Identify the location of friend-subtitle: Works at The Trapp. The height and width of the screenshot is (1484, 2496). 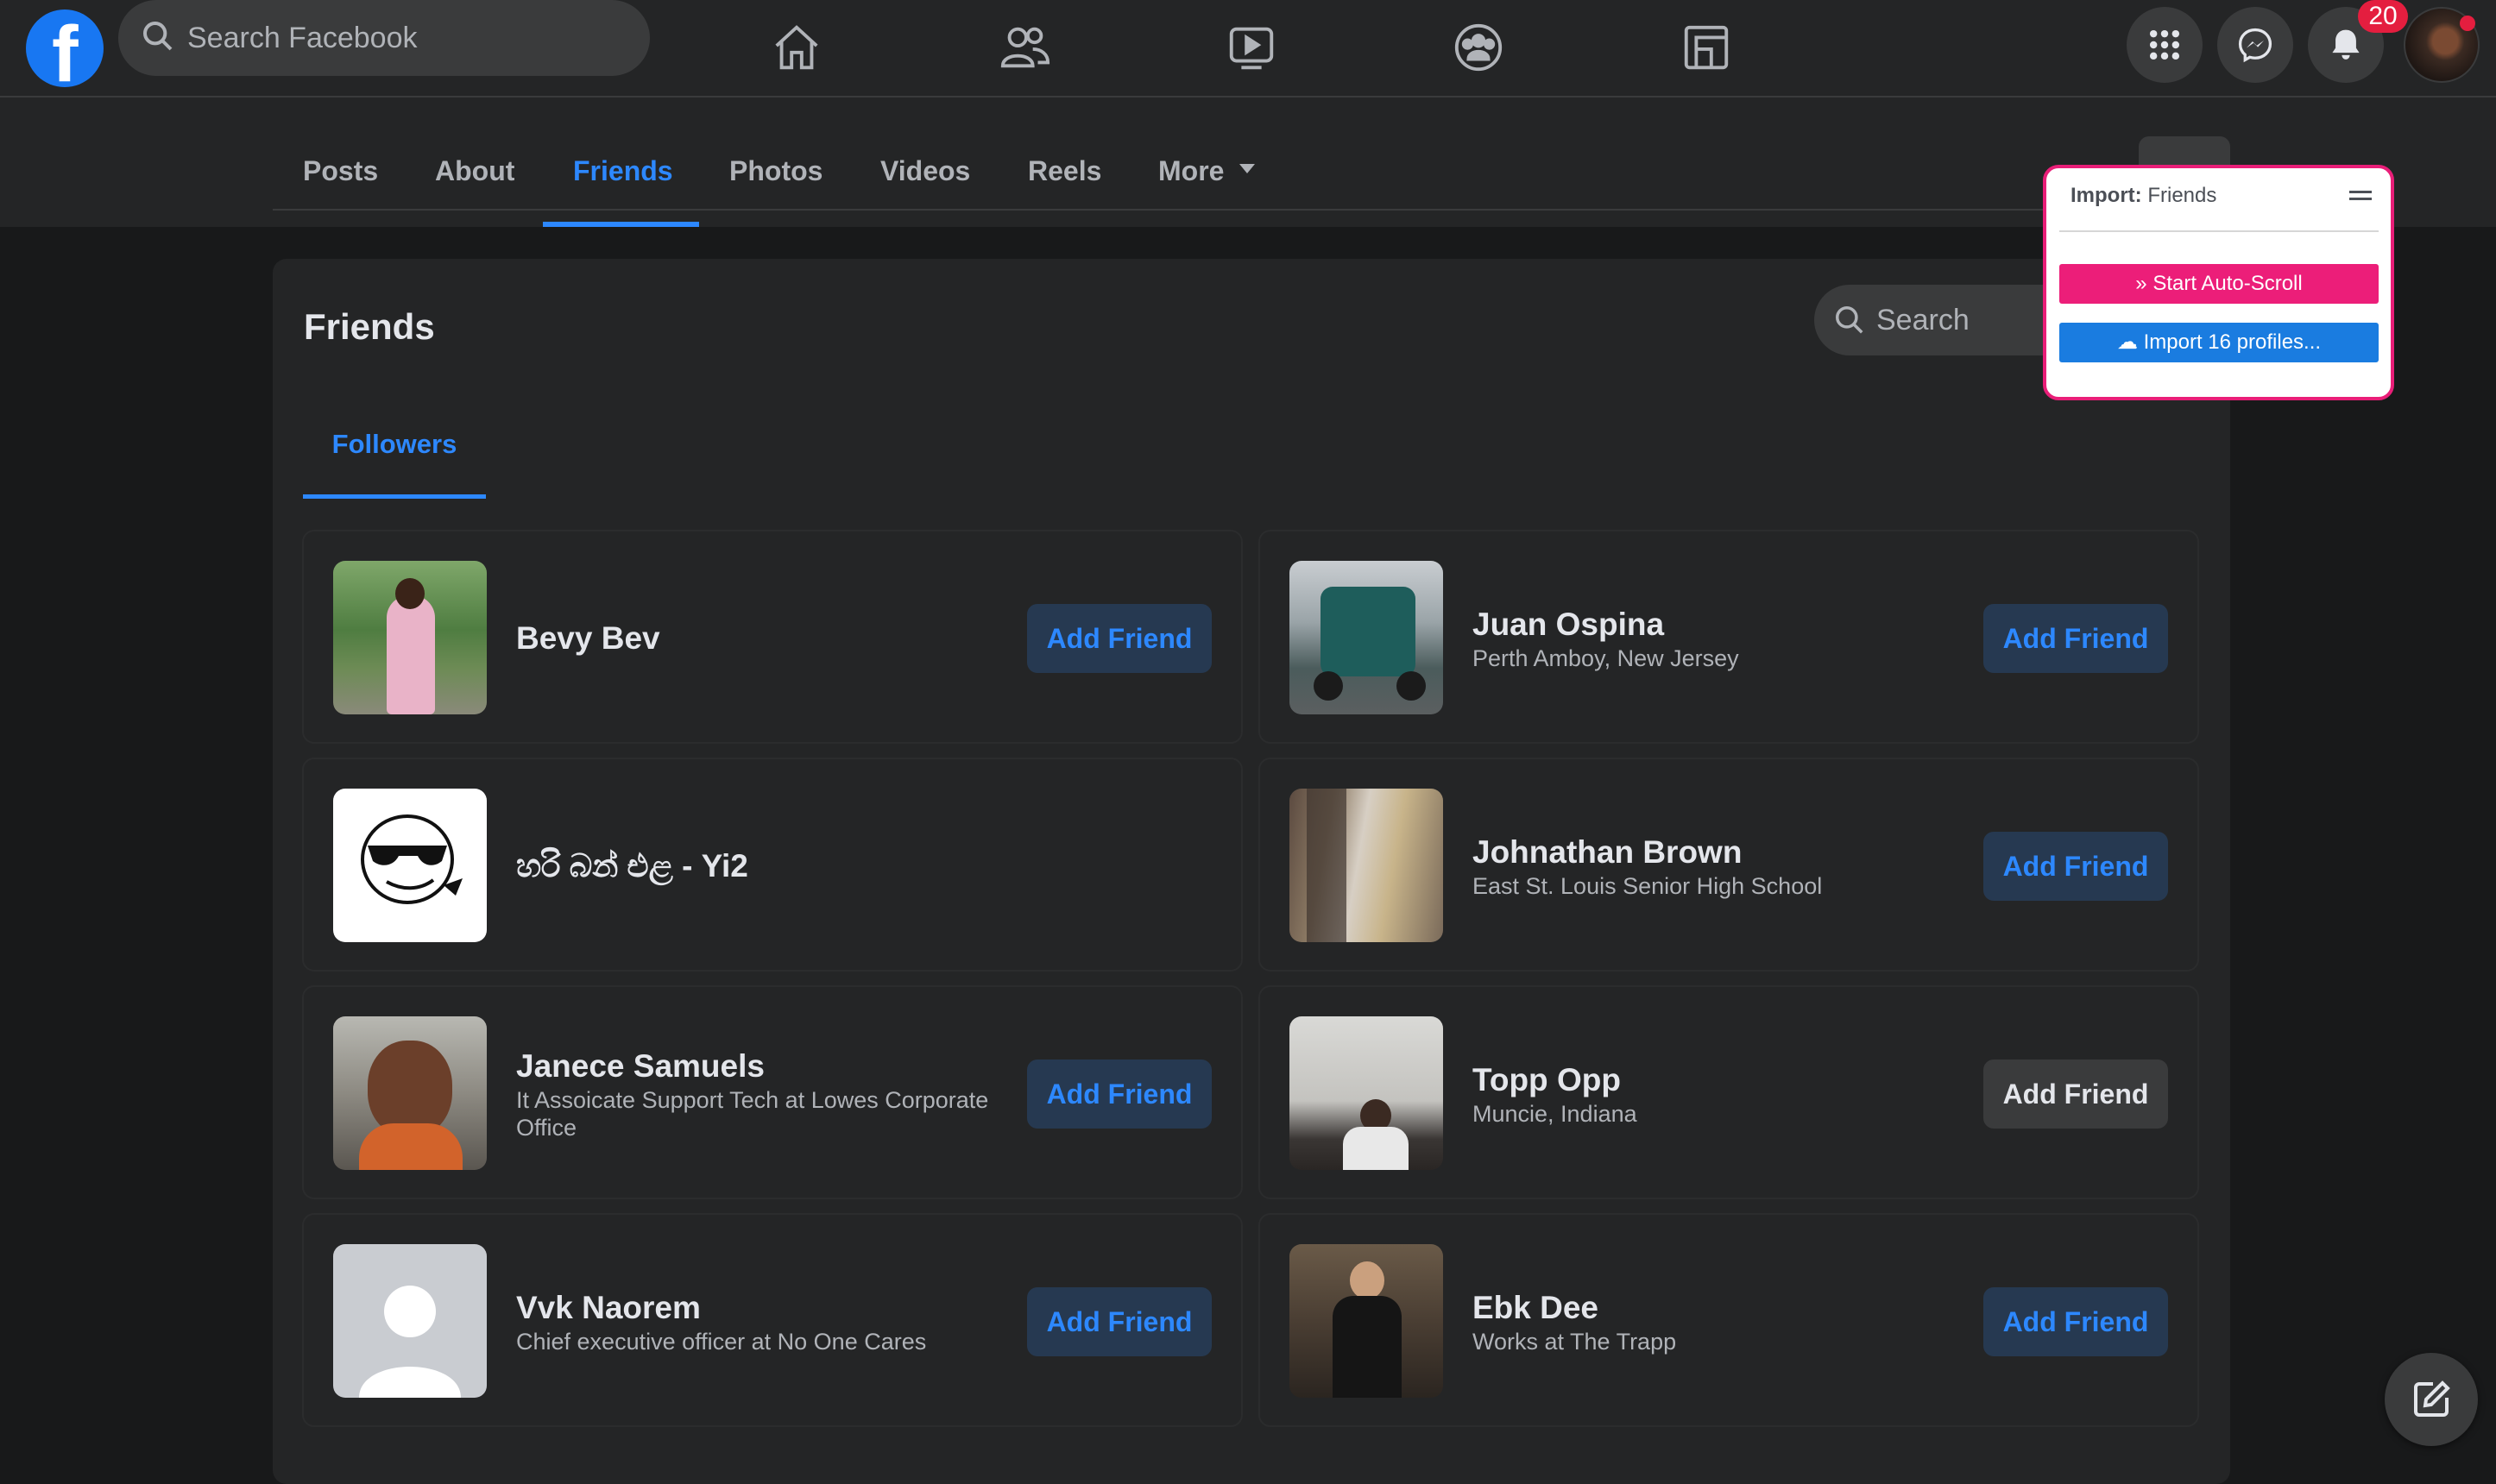
(1575, 1342).